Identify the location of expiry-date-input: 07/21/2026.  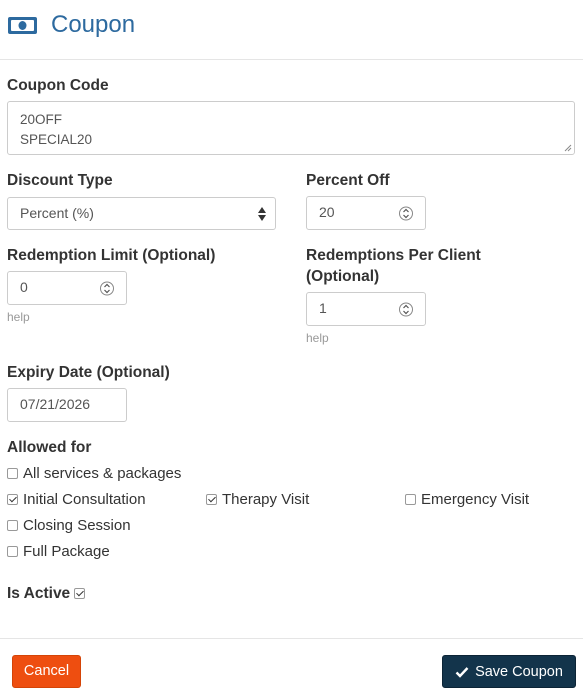
(67, 405).